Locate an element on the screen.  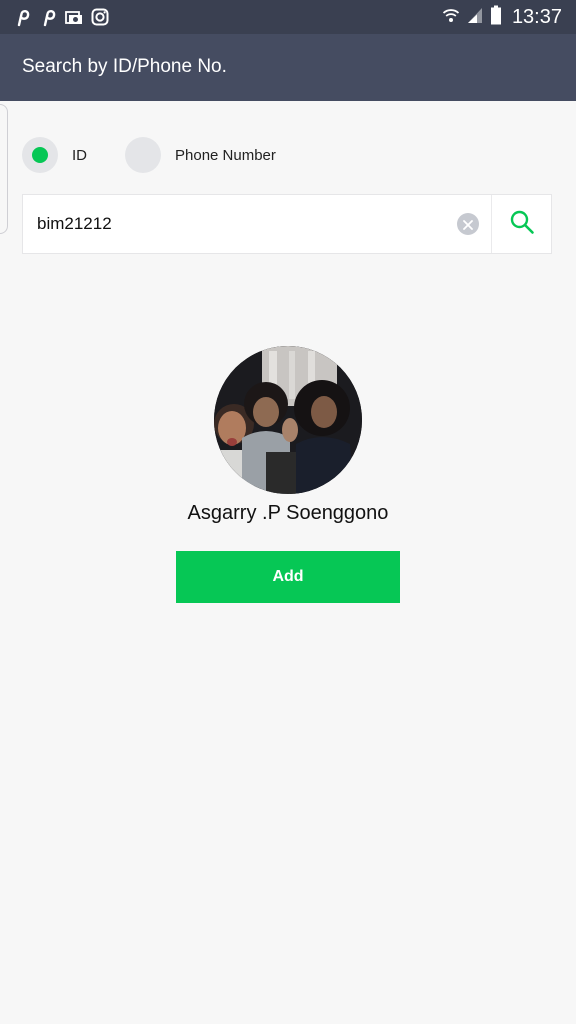
signal-icon is located at coordinates (475, 17).